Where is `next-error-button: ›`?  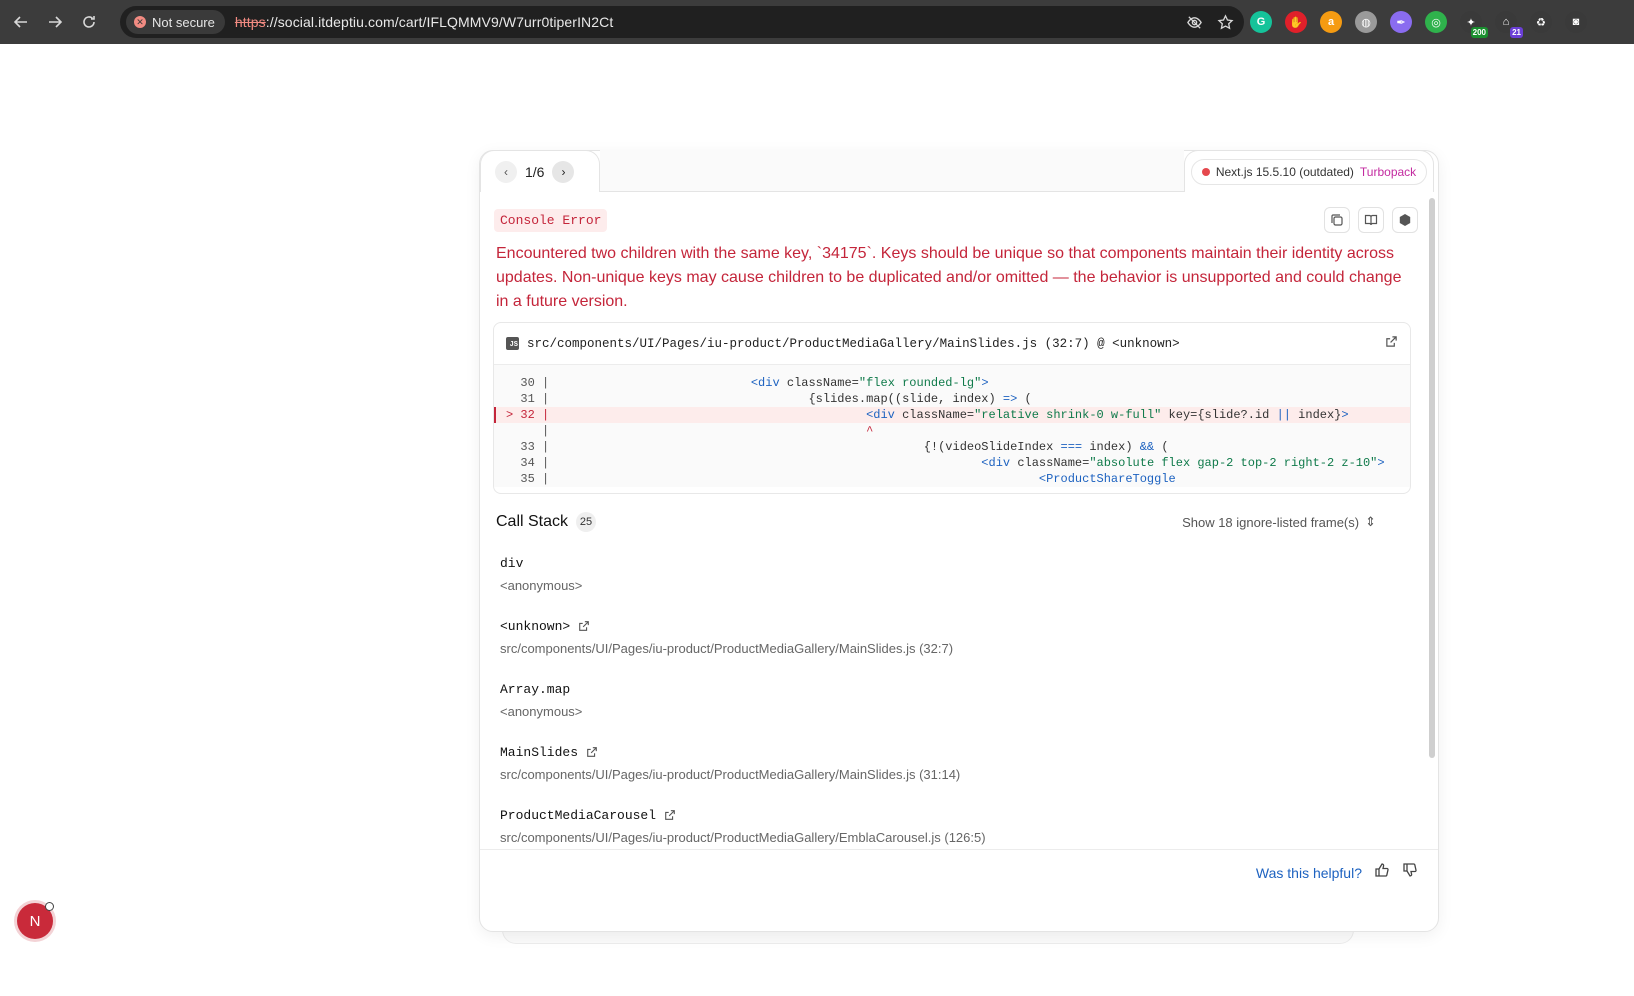 next-error-button: › is located at coordinates (563, 171).